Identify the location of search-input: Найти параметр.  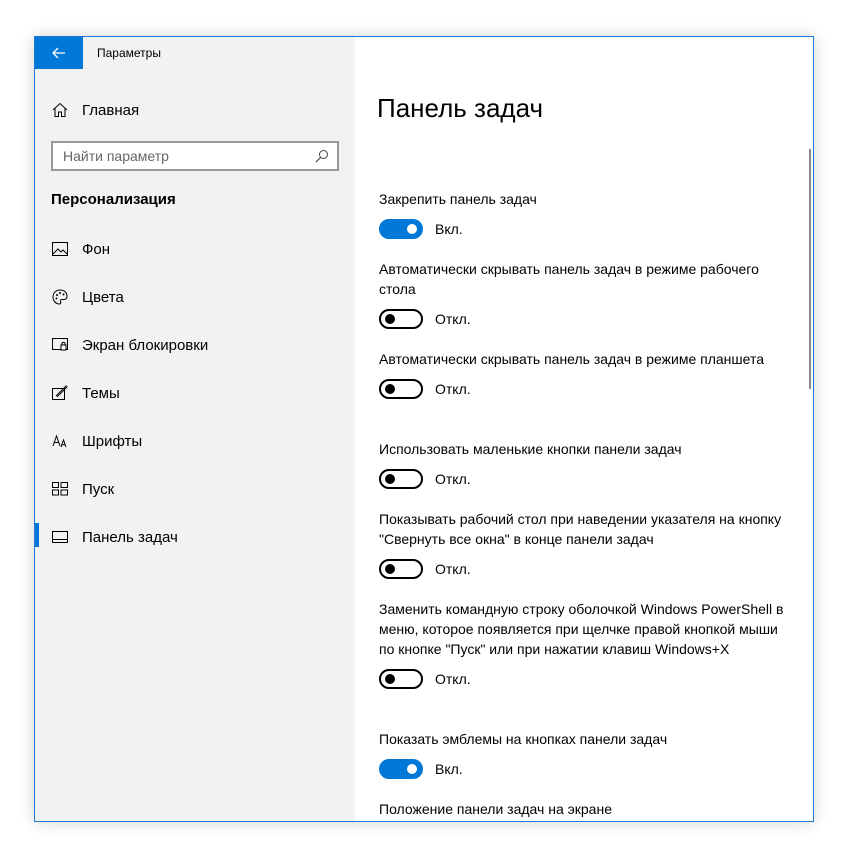
(116, 156).